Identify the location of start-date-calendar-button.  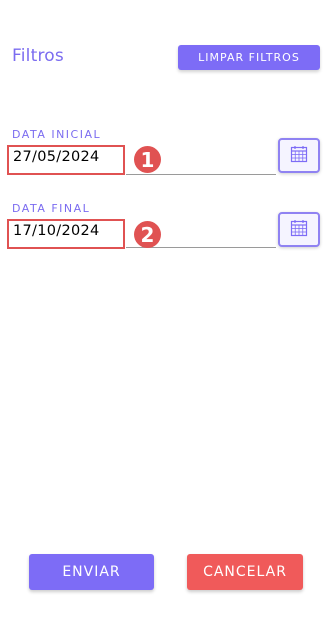
(299, 155).